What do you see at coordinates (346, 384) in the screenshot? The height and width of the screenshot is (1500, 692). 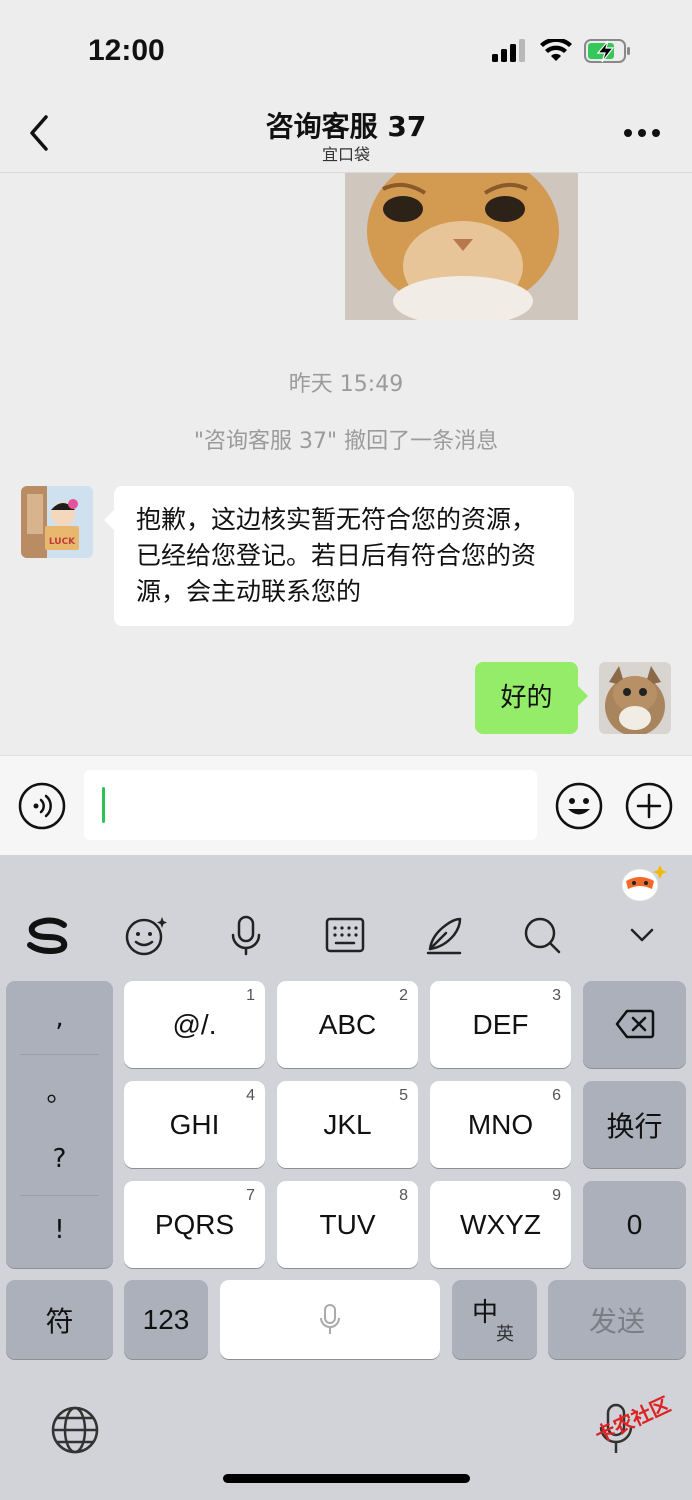 I see `message-timestamp: 昨天 15:49` at bounding box center [346, 384].